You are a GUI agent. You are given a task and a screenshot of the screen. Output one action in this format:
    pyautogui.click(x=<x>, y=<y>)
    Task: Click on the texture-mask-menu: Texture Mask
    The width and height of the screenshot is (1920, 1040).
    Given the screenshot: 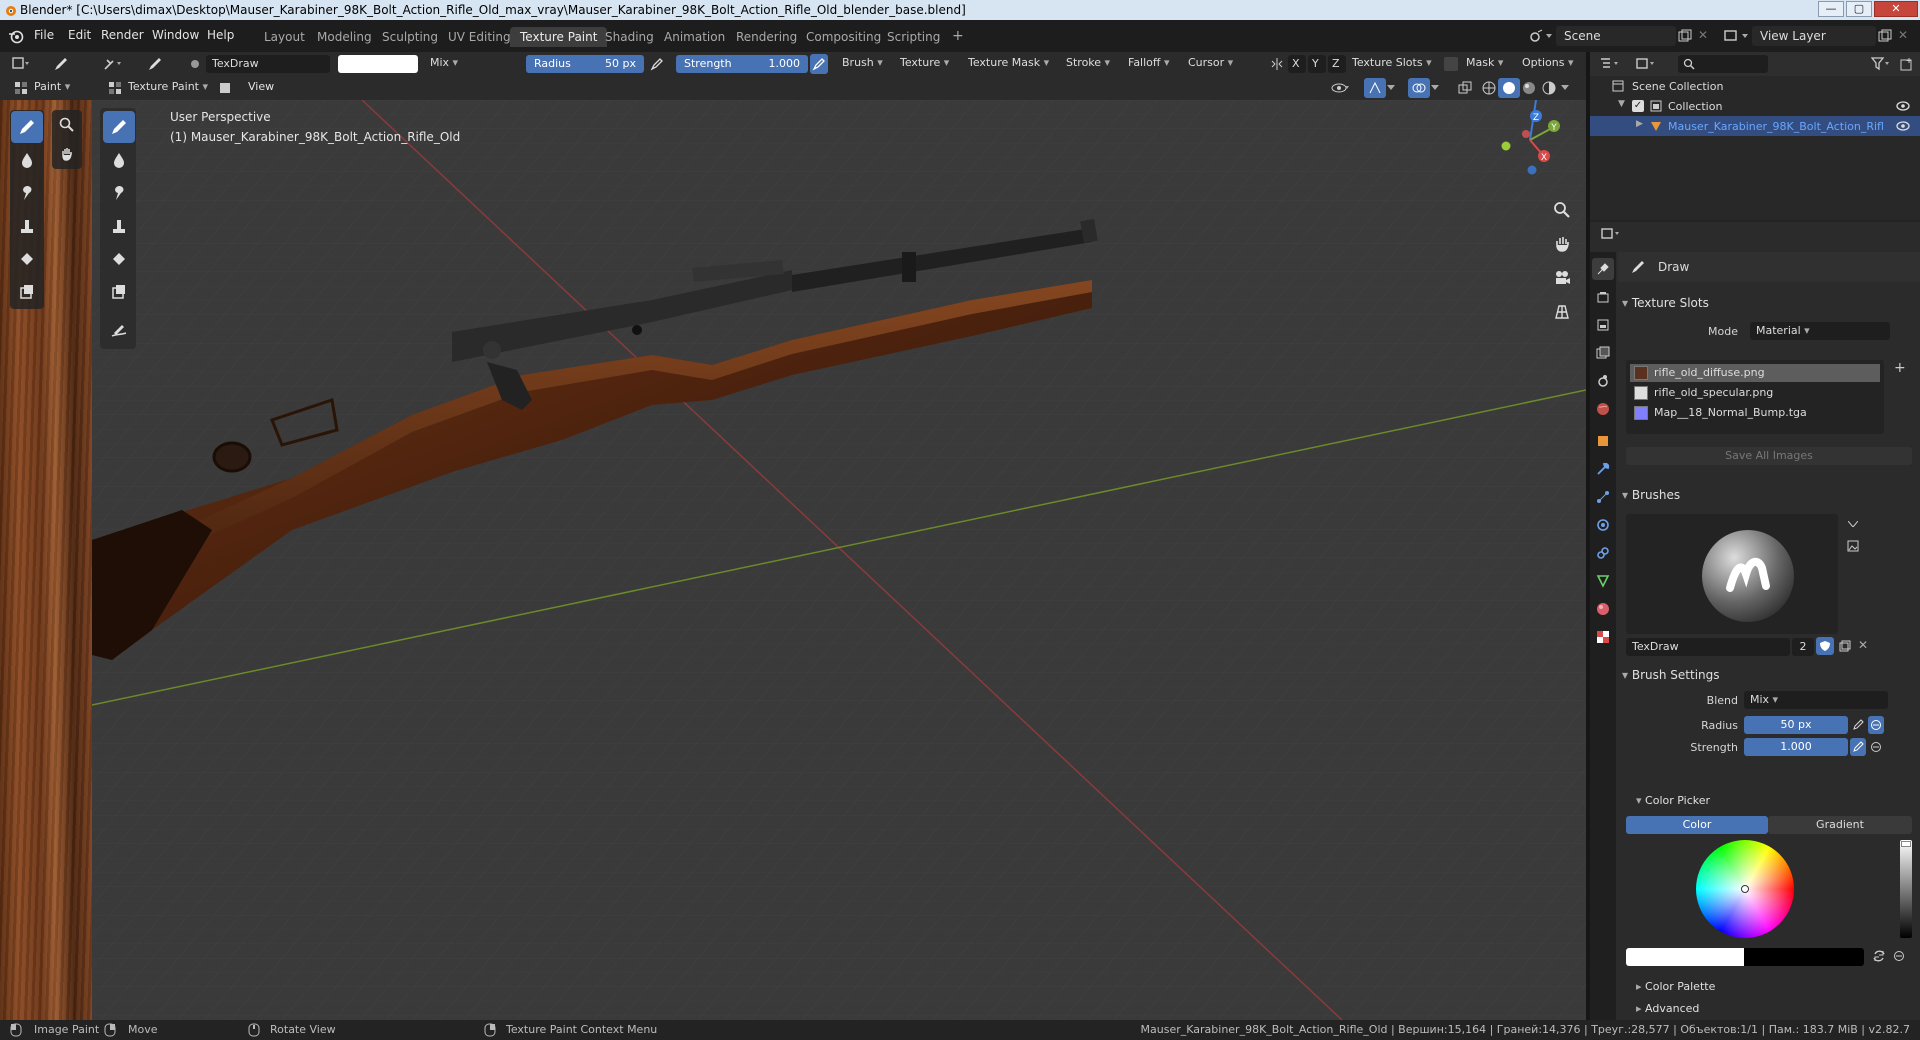 What is the action you would take?
    pyautogui.click(x=1008, y=62)
    